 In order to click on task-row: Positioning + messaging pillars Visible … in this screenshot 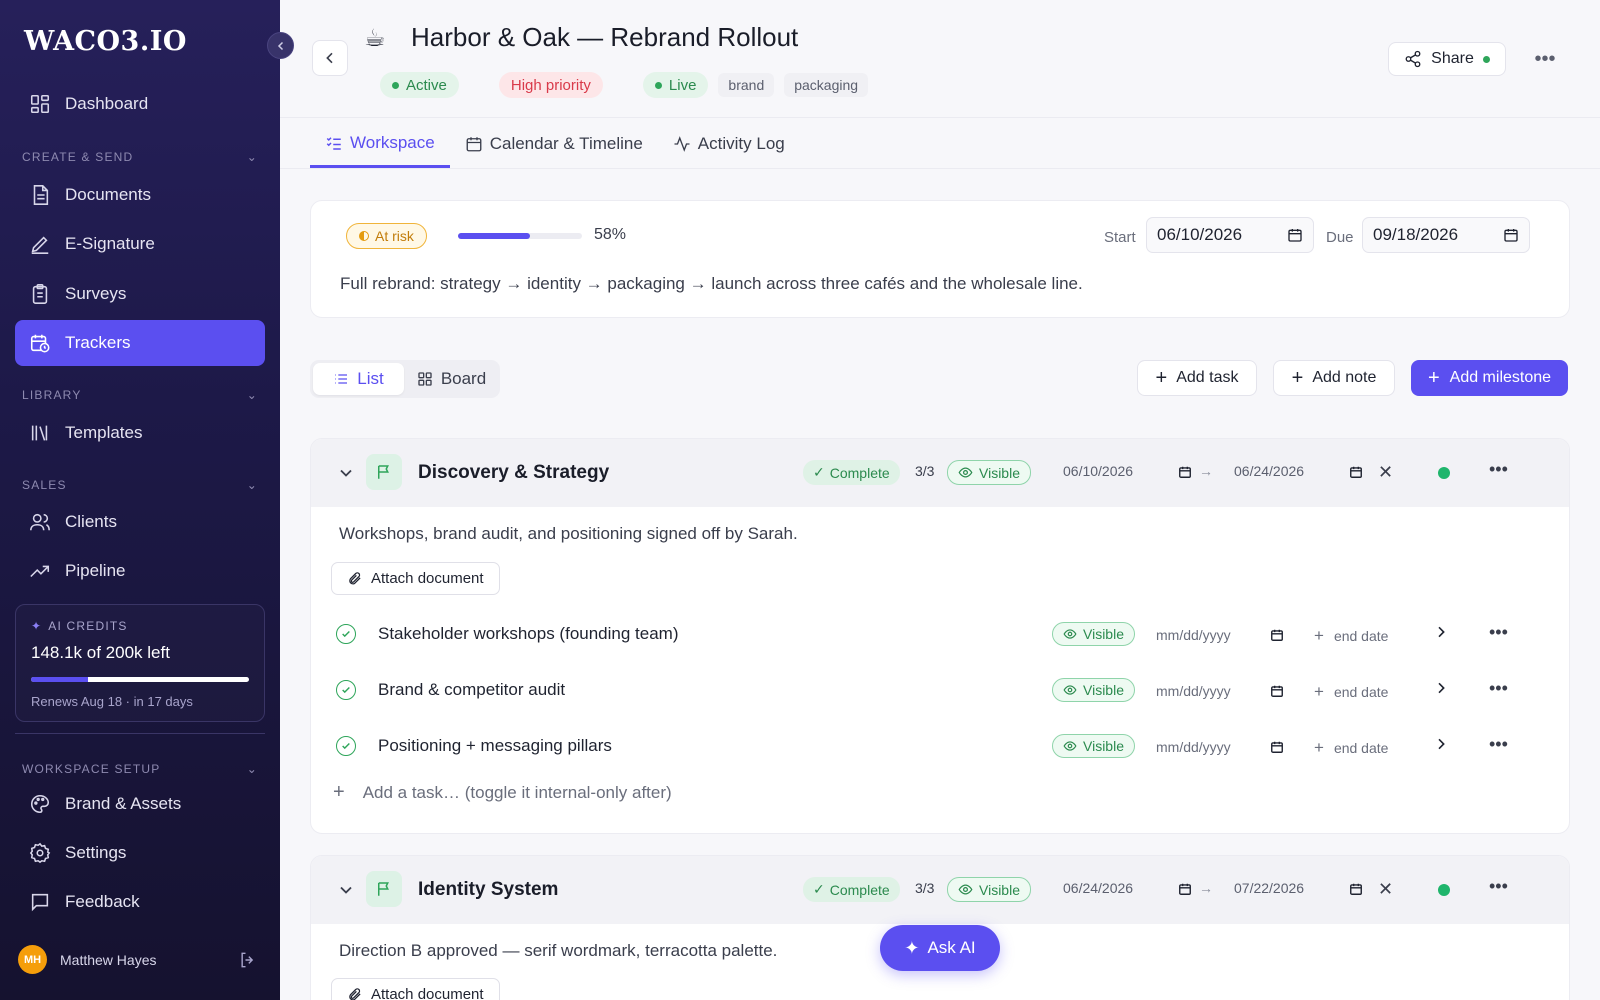, I will do `click(940, 747)`.